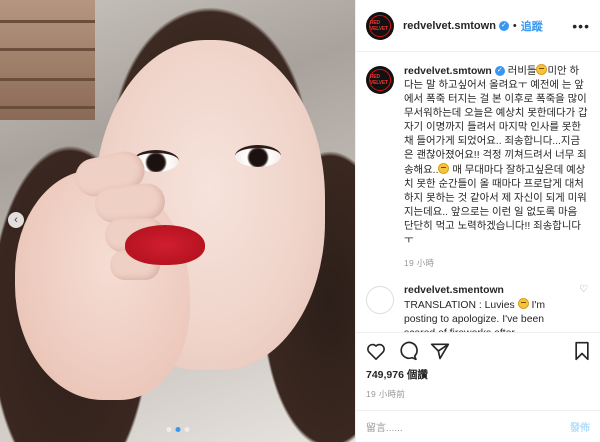 Image resolution: width=600 pixels, height=442 pixels. I want to click on comment-avatar, so click(380, 300).